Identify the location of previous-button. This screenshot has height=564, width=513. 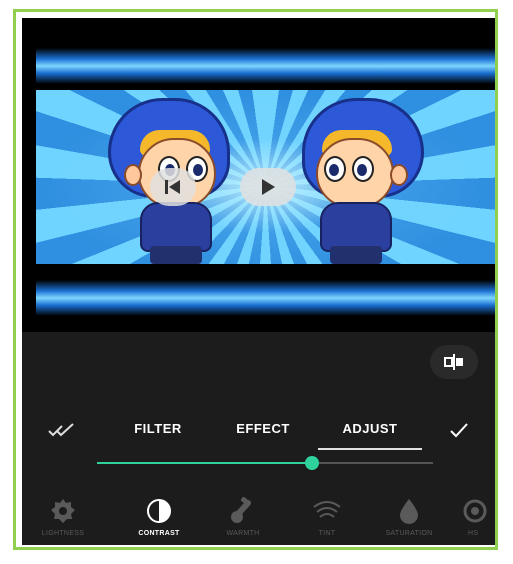
(173, 187).